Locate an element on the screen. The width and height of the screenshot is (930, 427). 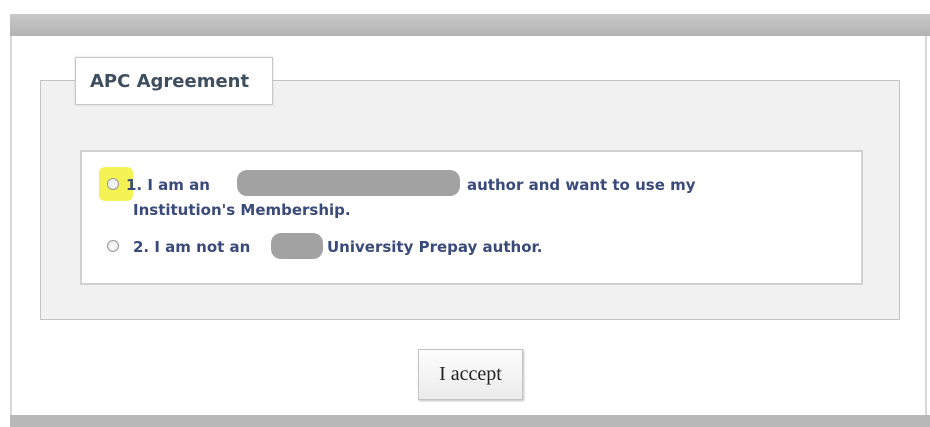
option-1-suffix: author and want to use my is located at coordinates (581, 185).